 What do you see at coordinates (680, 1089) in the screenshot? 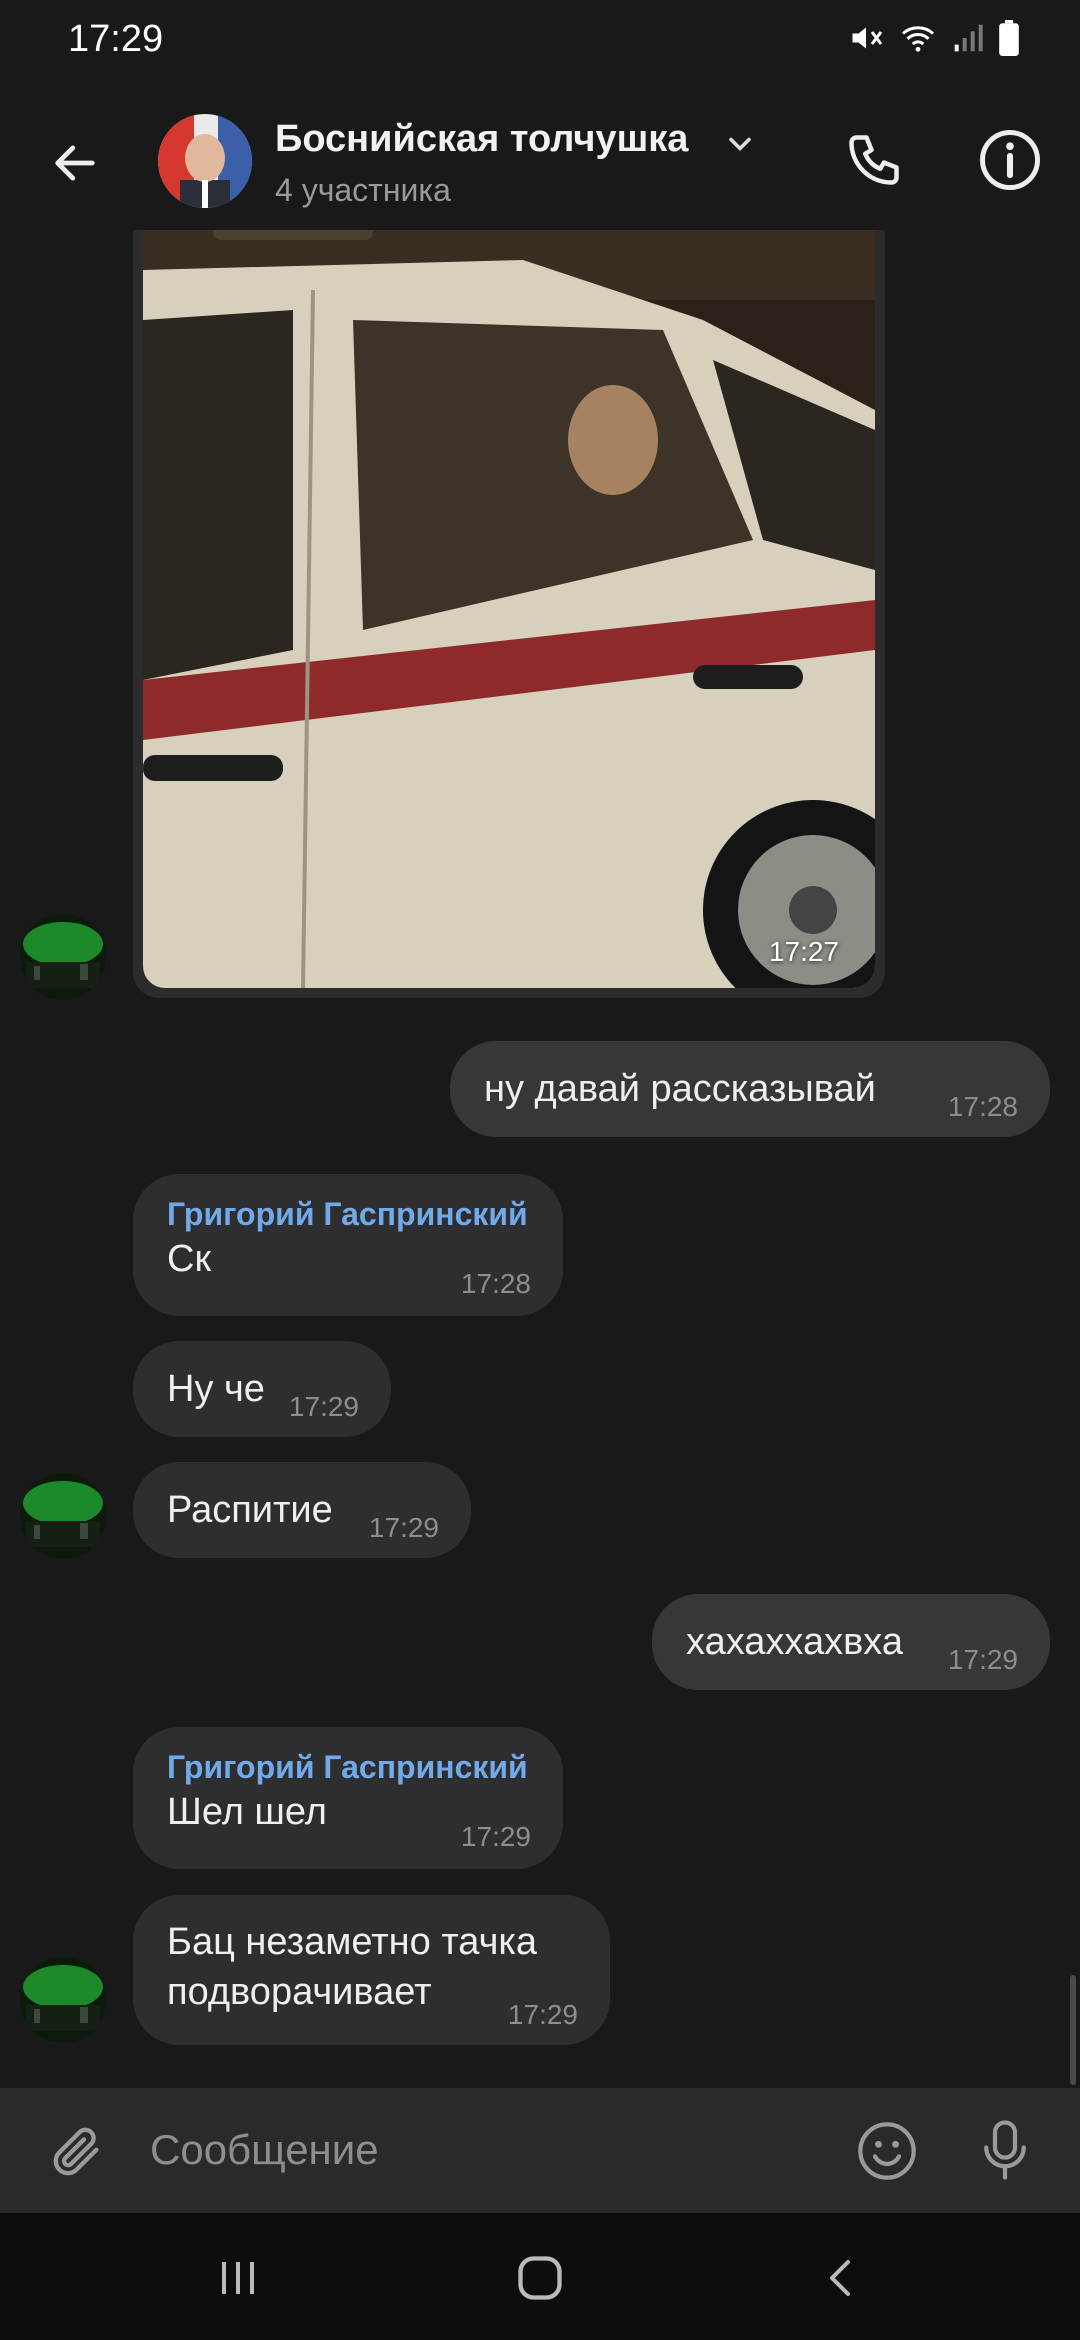
I see `message-text: ну давай рассказывай` at bounding box center [680, 1089].